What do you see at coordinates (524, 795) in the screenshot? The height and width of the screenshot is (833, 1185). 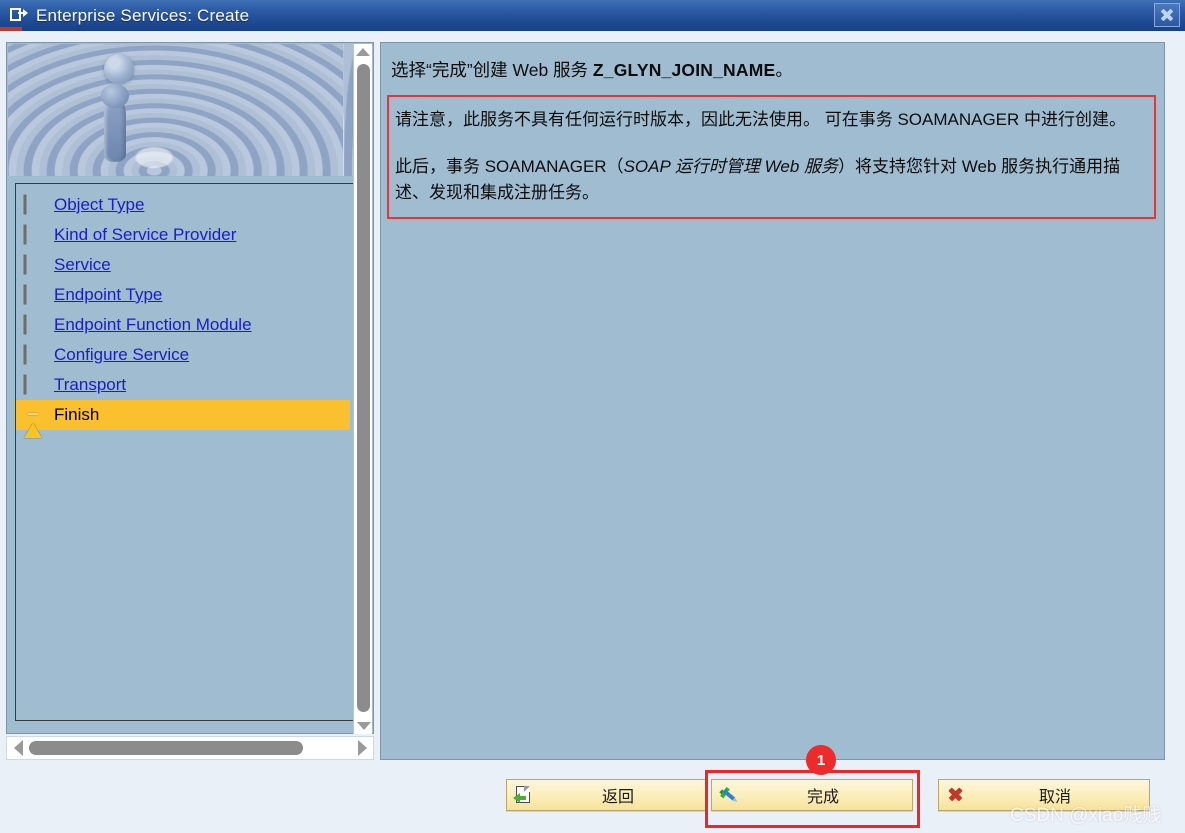 I see `page-back-arrow-icon` at bounding box center [524, 795].